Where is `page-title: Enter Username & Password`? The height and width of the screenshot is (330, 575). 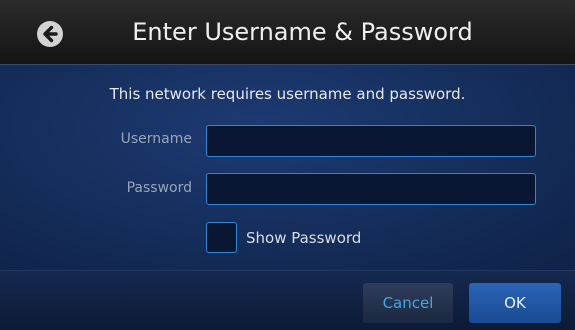
page-title: Enter Username & Password is located at coordinates (302, 32).